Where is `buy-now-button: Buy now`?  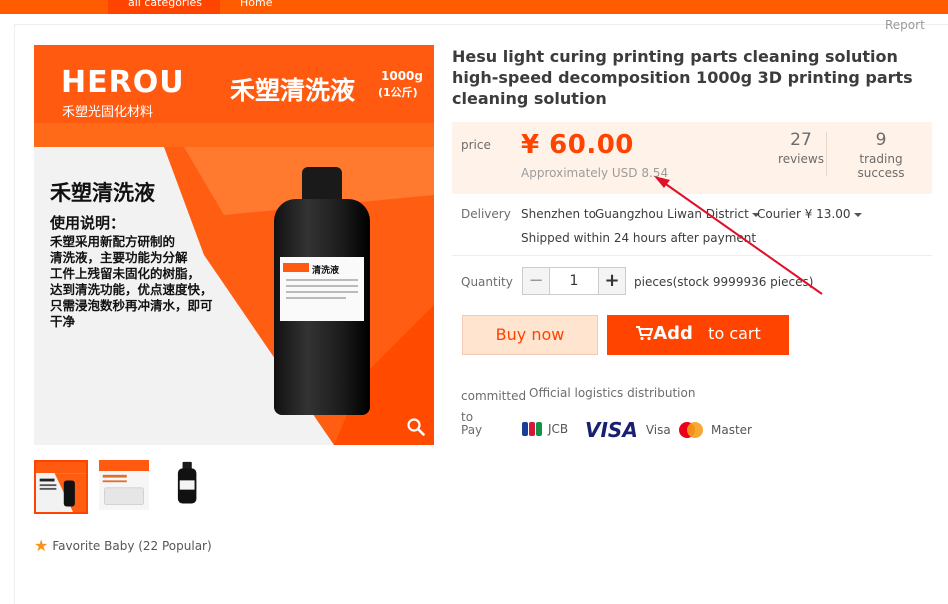
buy-now-button: Buy now is located at coordinates (530, 335).